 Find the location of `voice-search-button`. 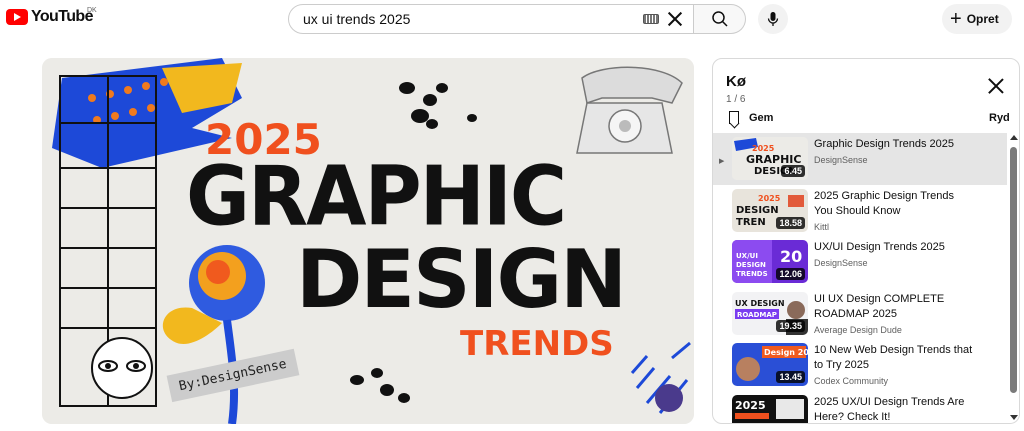

voice-search-button is located at coordinates (773, 19).